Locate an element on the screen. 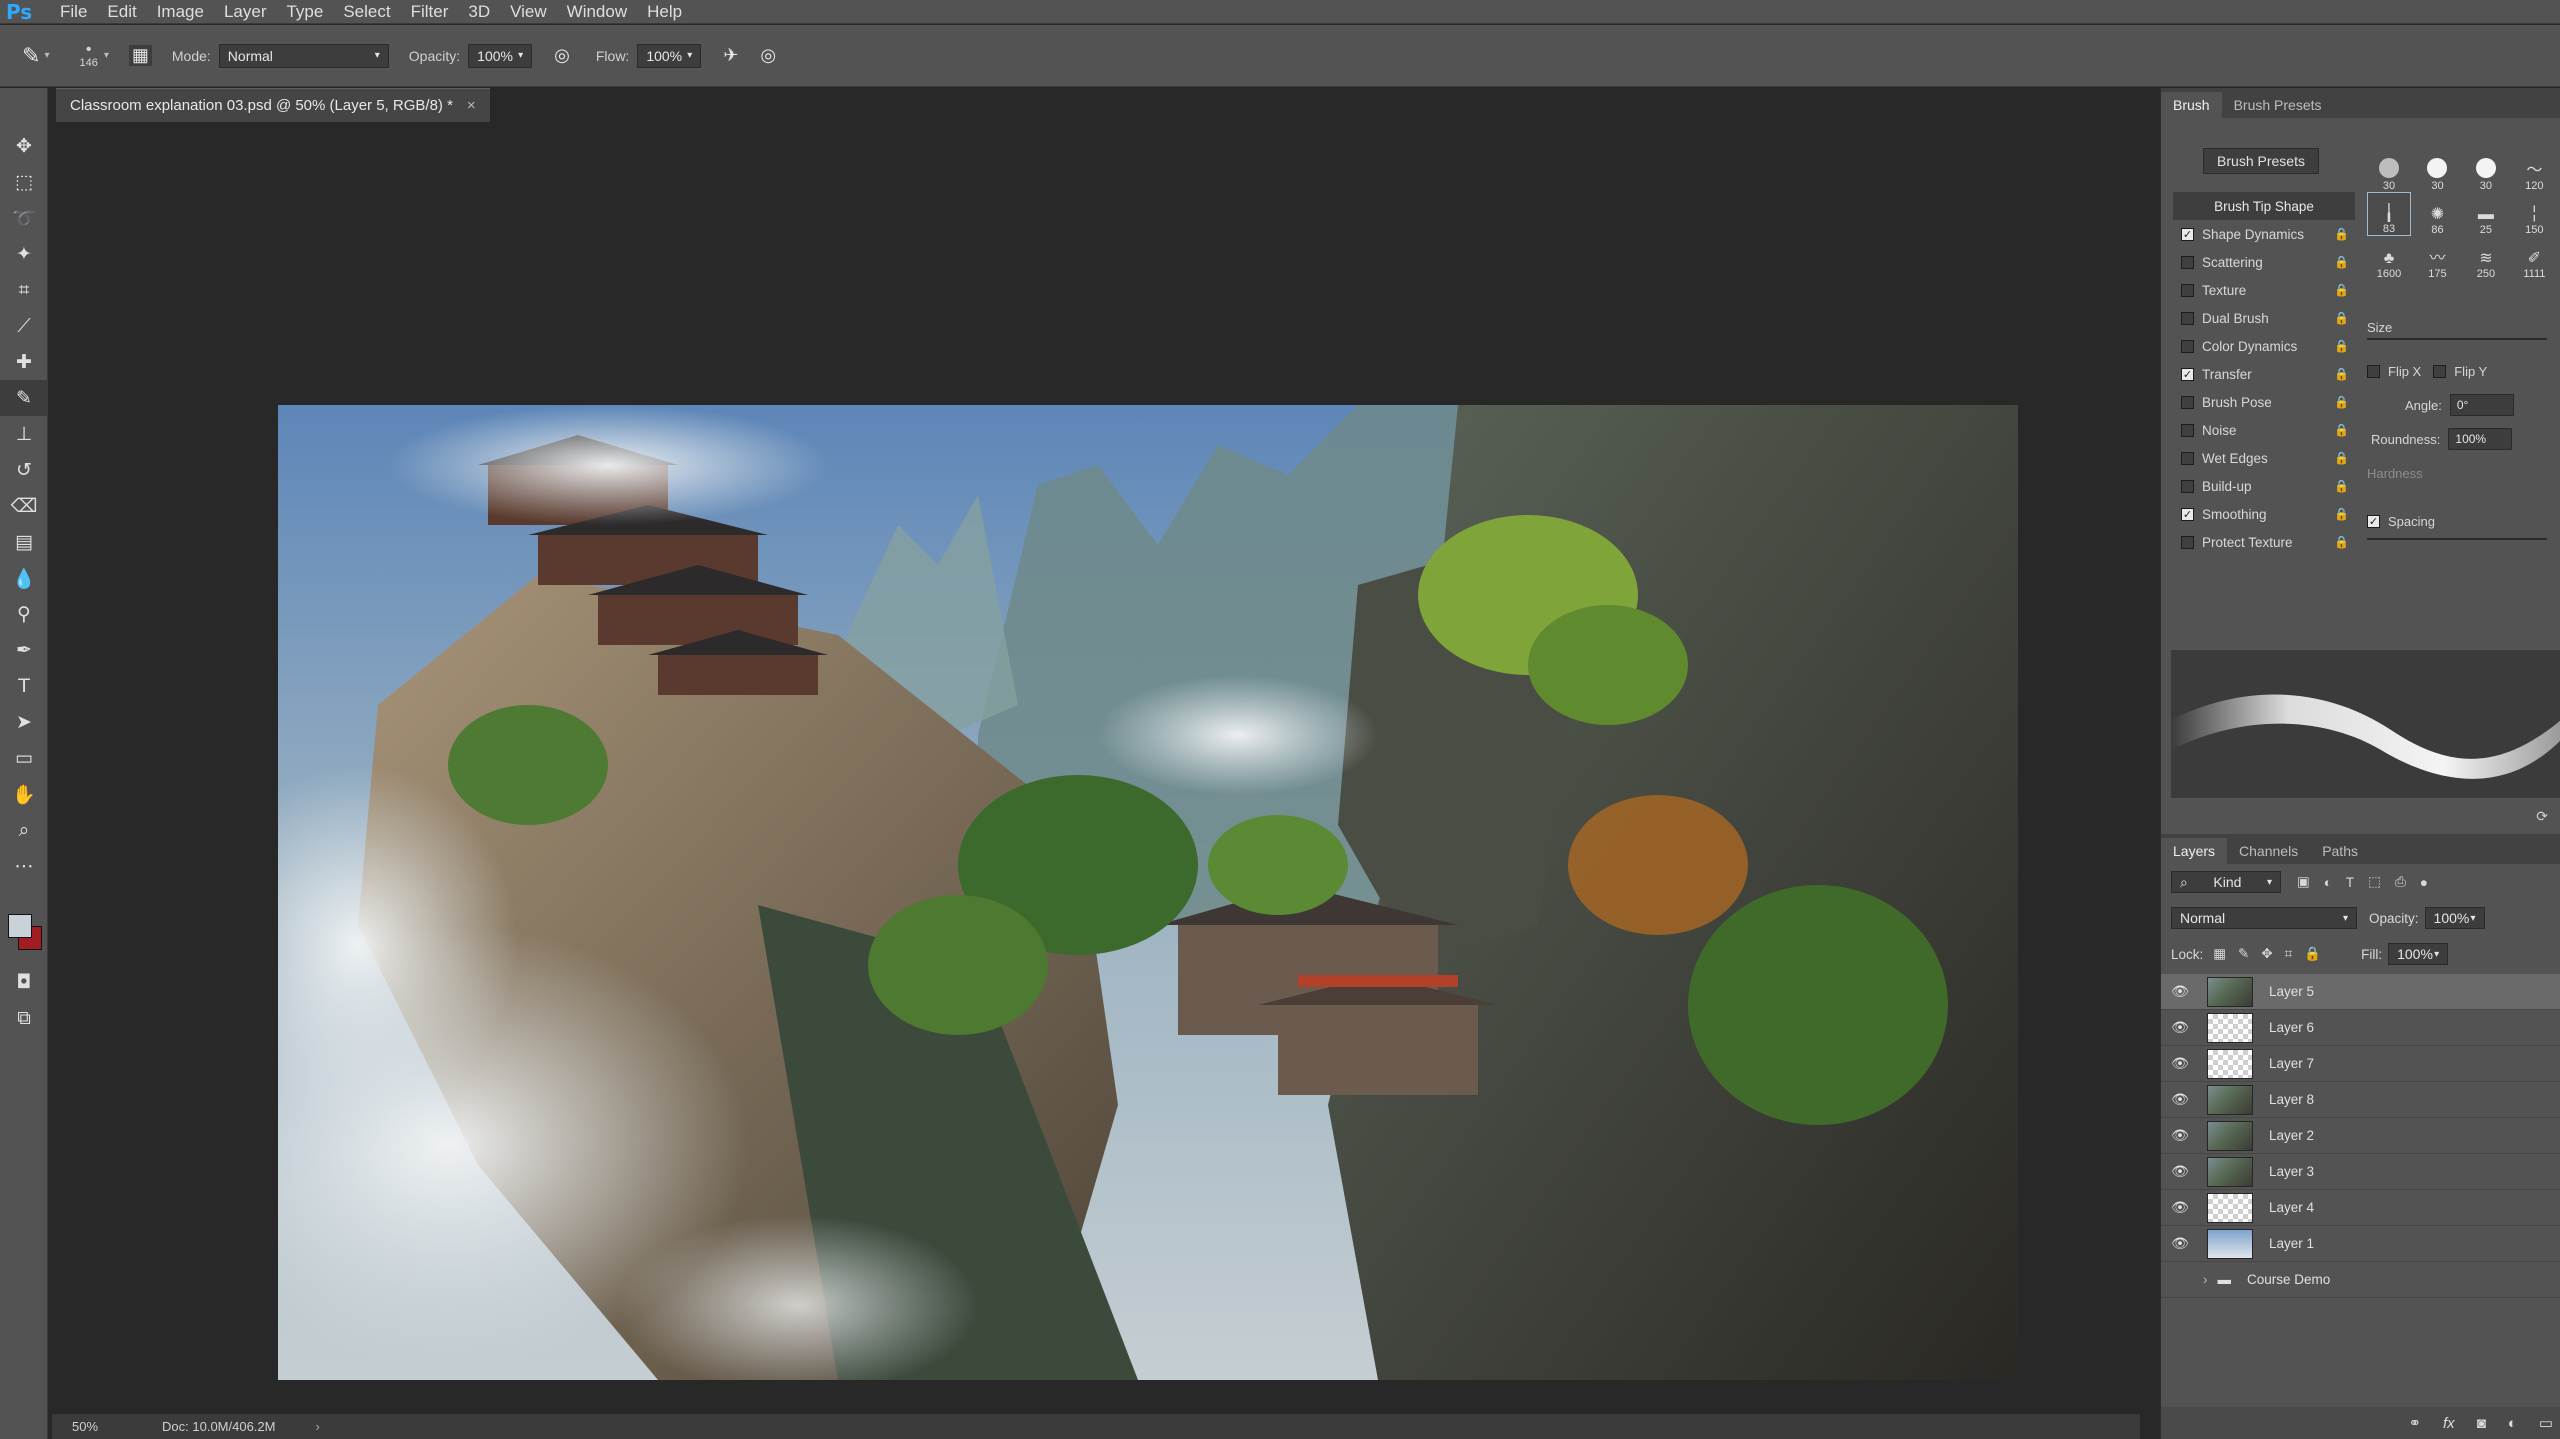  link-layers-icon: ⚭ is located at coordinates (2414, 1423).